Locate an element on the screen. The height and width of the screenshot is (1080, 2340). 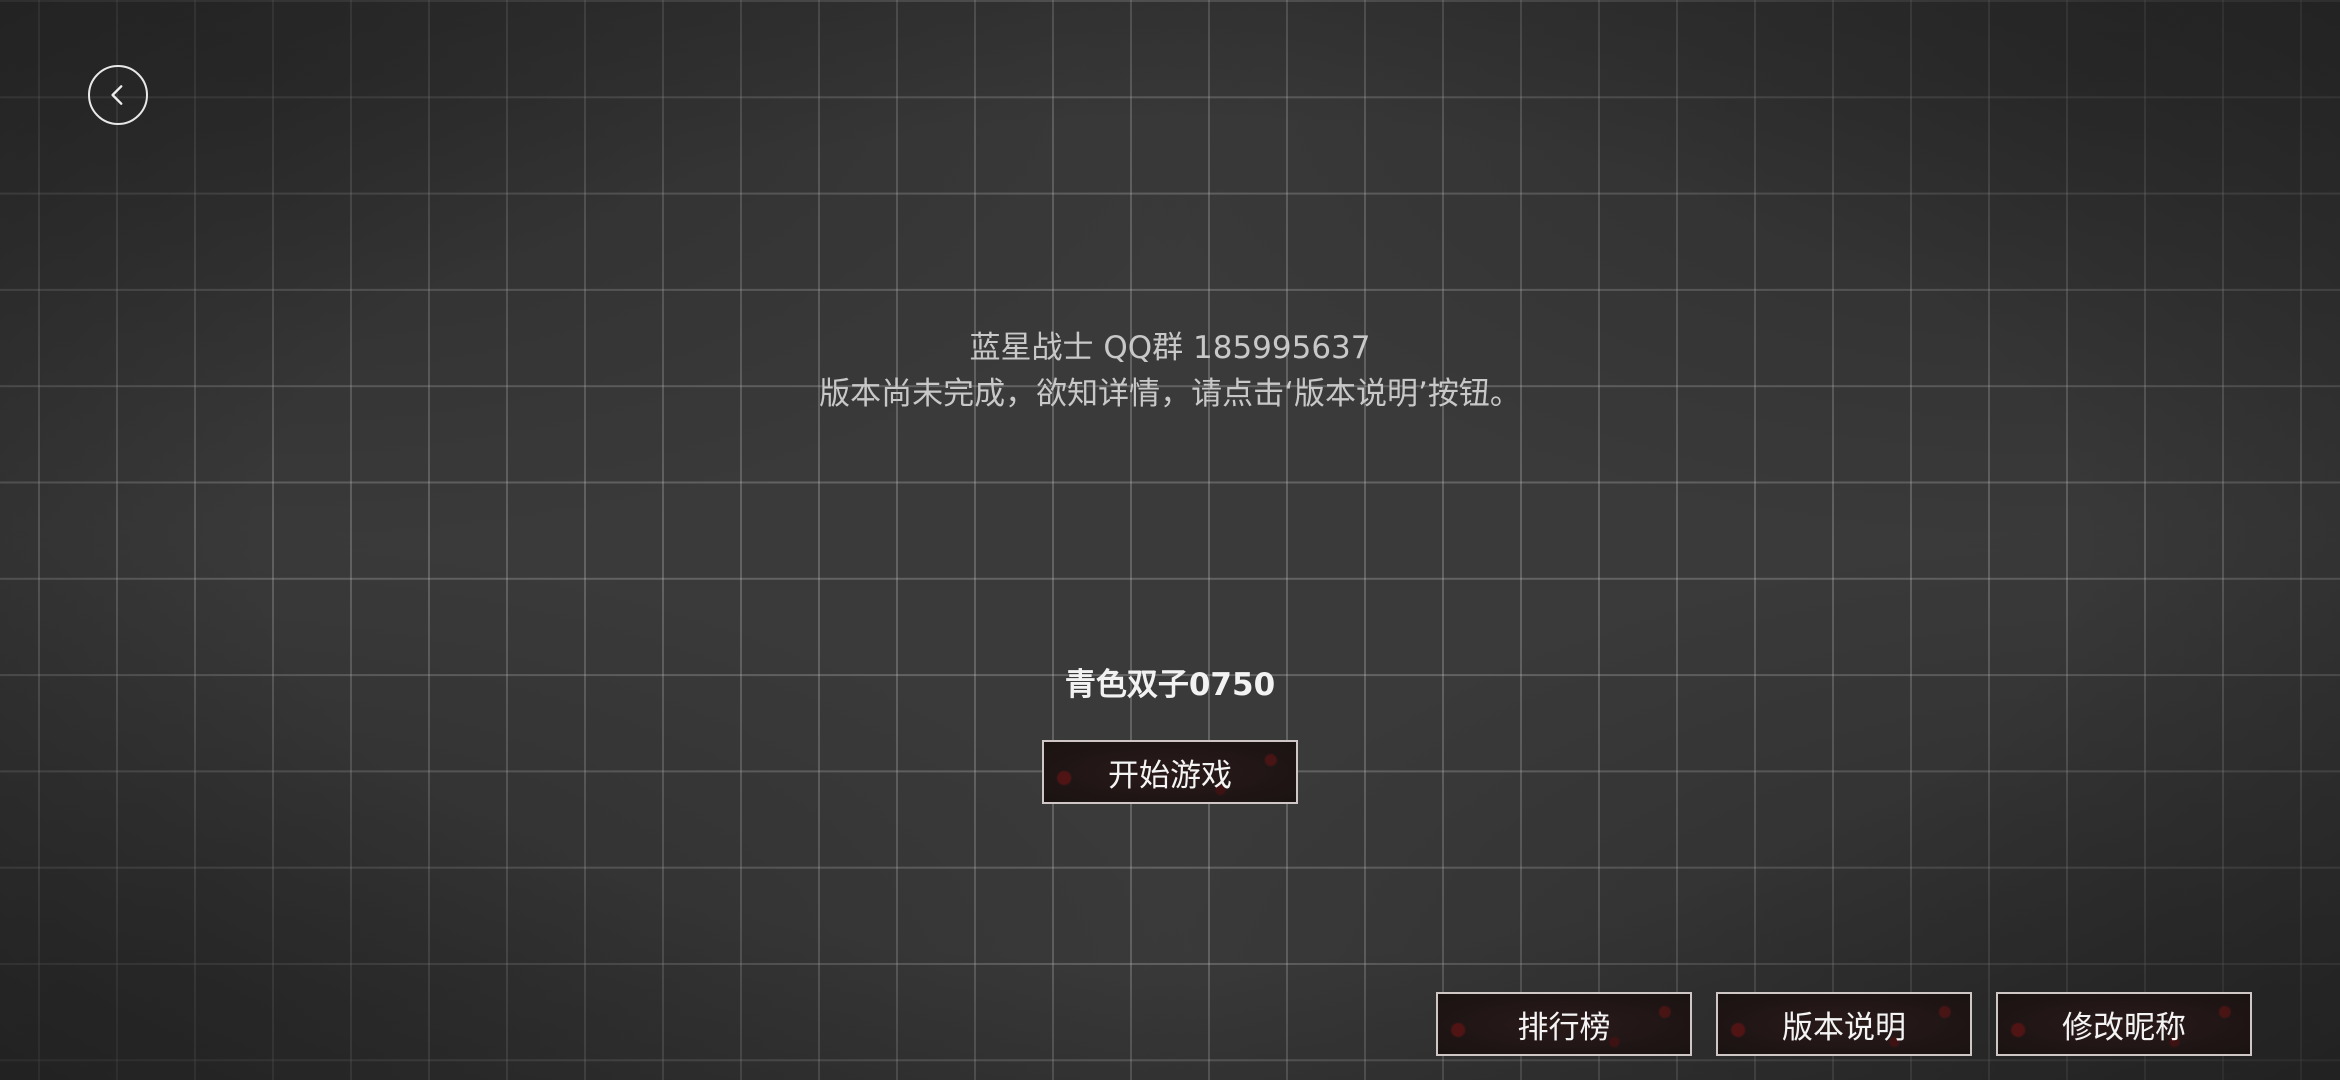
start-game-label: 开始游戏 is located at coordinates (1170, 775).